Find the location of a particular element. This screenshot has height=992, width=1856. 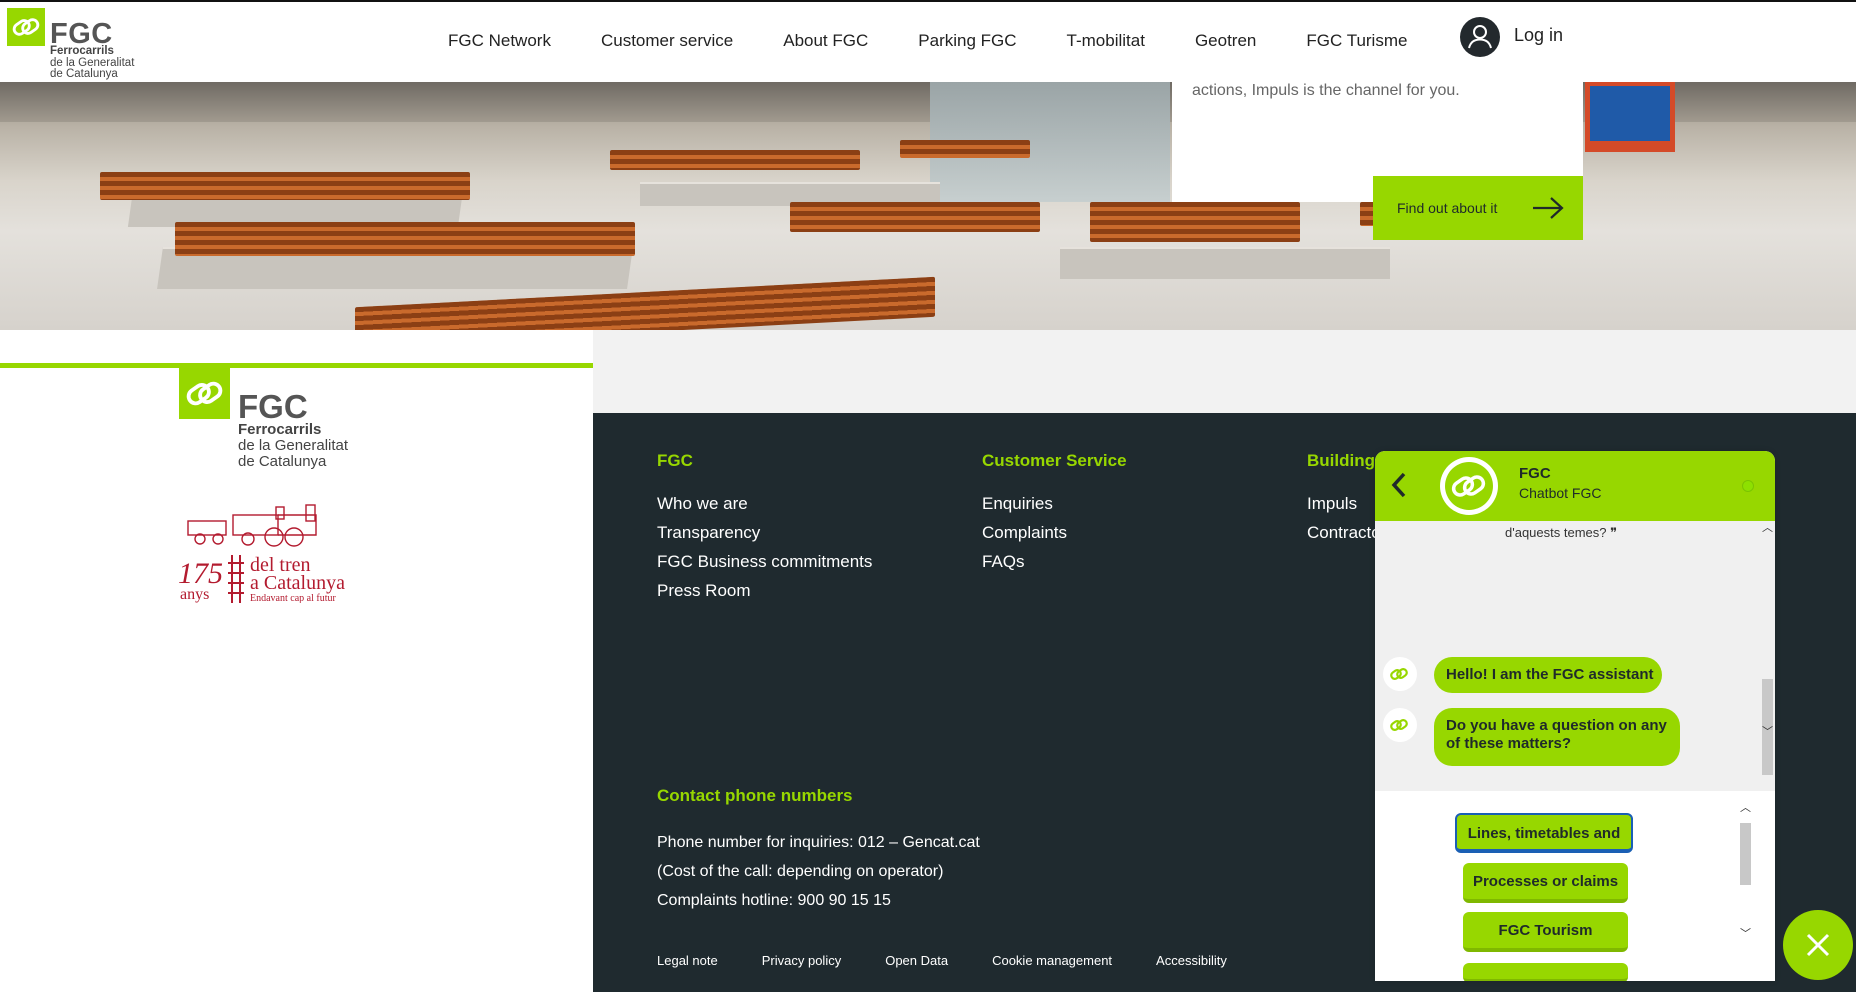

nav-parking-fgc: Parking FGC is located at coordinates (967, 41).